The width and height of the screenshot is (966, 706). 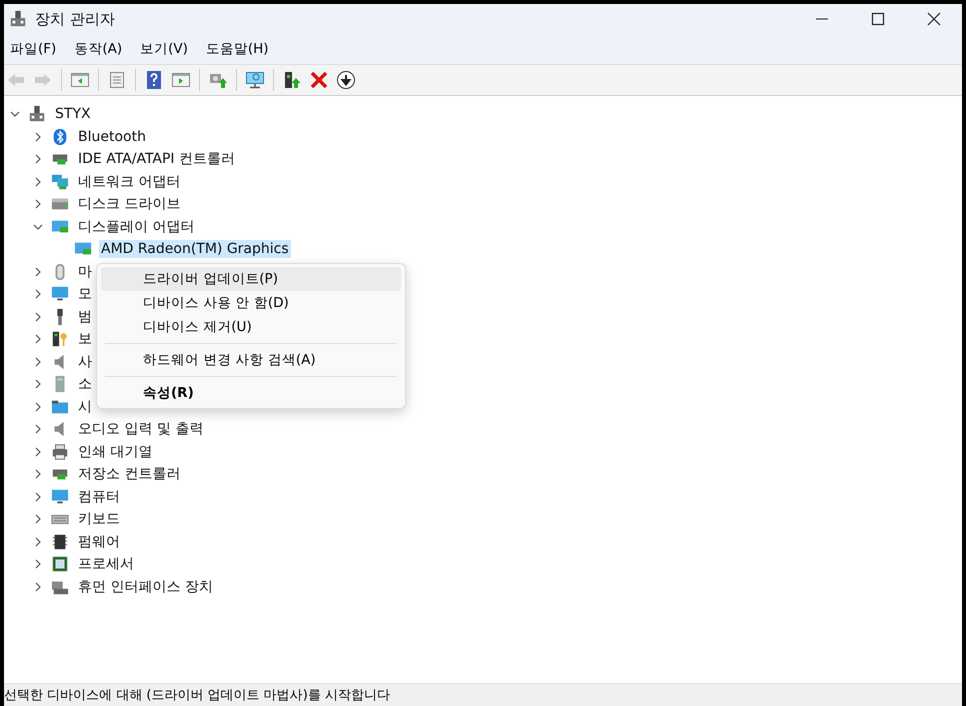 What do you see at coordinates (129, 182) in the screenshot?
I see `tree-item: 네트워크 어댑터` at bounding box center [129, 182].